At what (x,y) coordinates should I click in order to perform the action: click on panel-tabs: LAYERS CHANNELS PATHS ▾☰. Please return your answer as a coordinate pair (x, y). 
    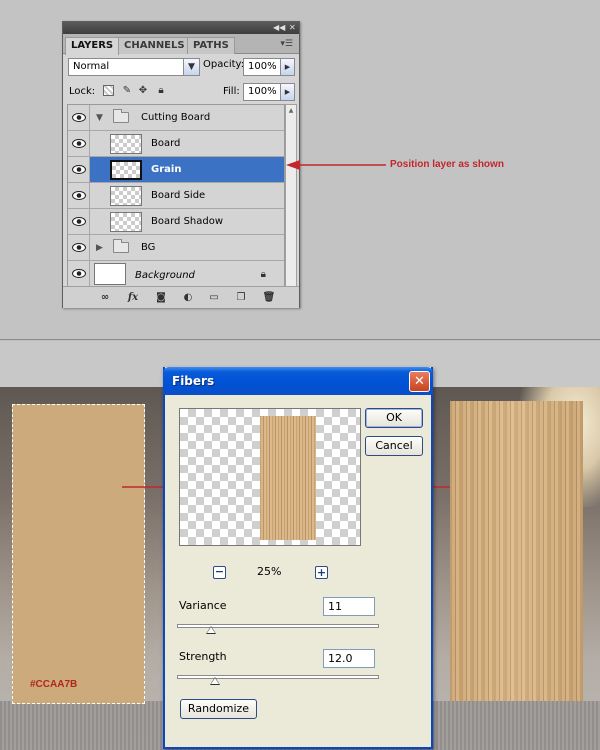
    Looking at the image, I should click on (181, 44).